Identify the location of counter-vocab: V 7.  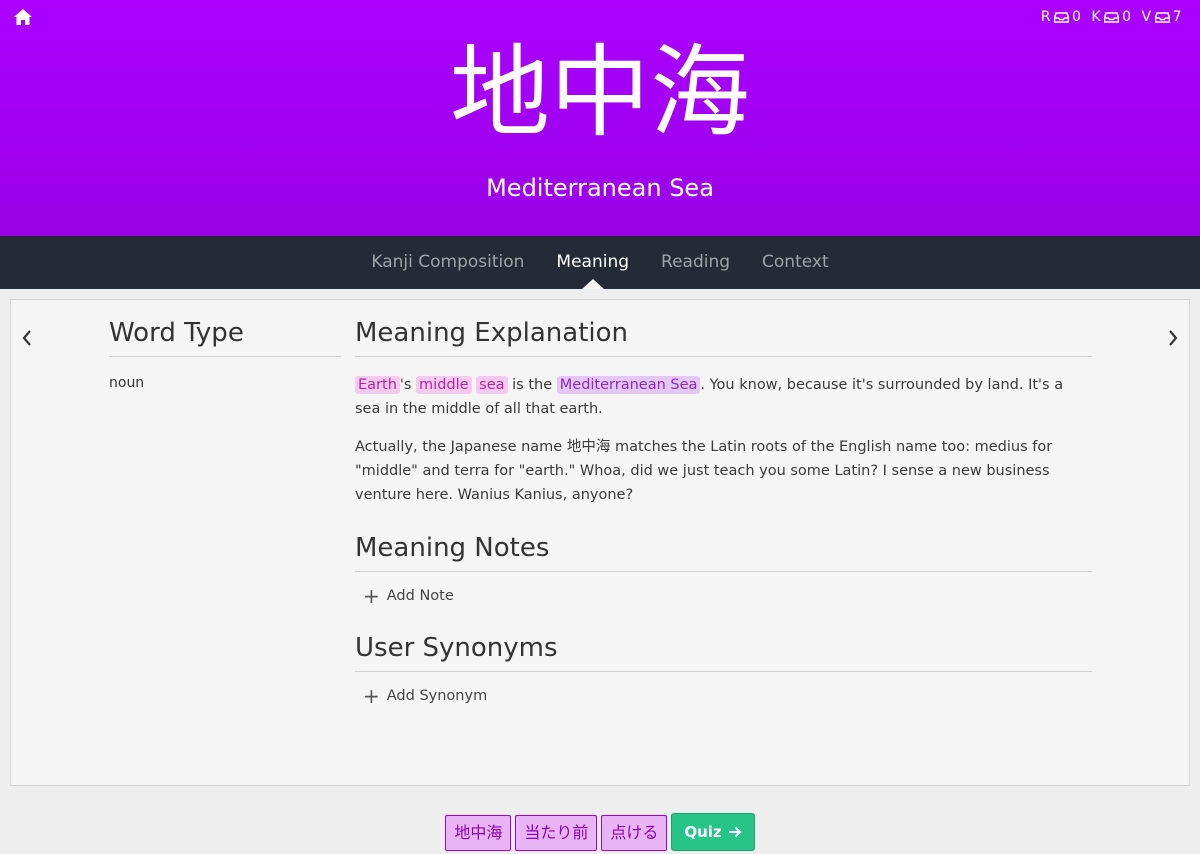
(1162, 17).